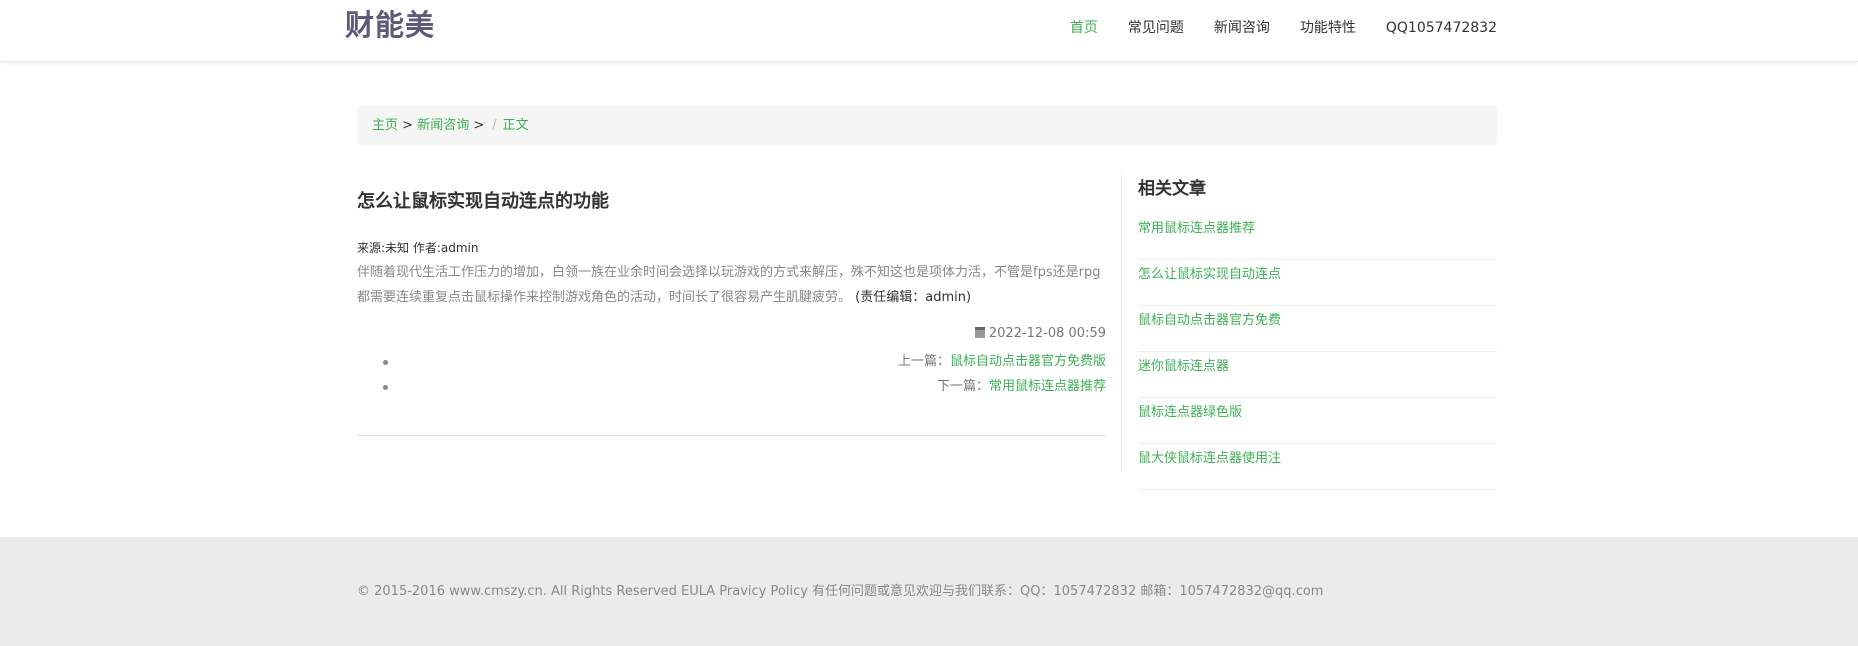  Describe the element at coordinates (923, 361) in the screenshot. I see `prev-label: 上一篇：` at that location.